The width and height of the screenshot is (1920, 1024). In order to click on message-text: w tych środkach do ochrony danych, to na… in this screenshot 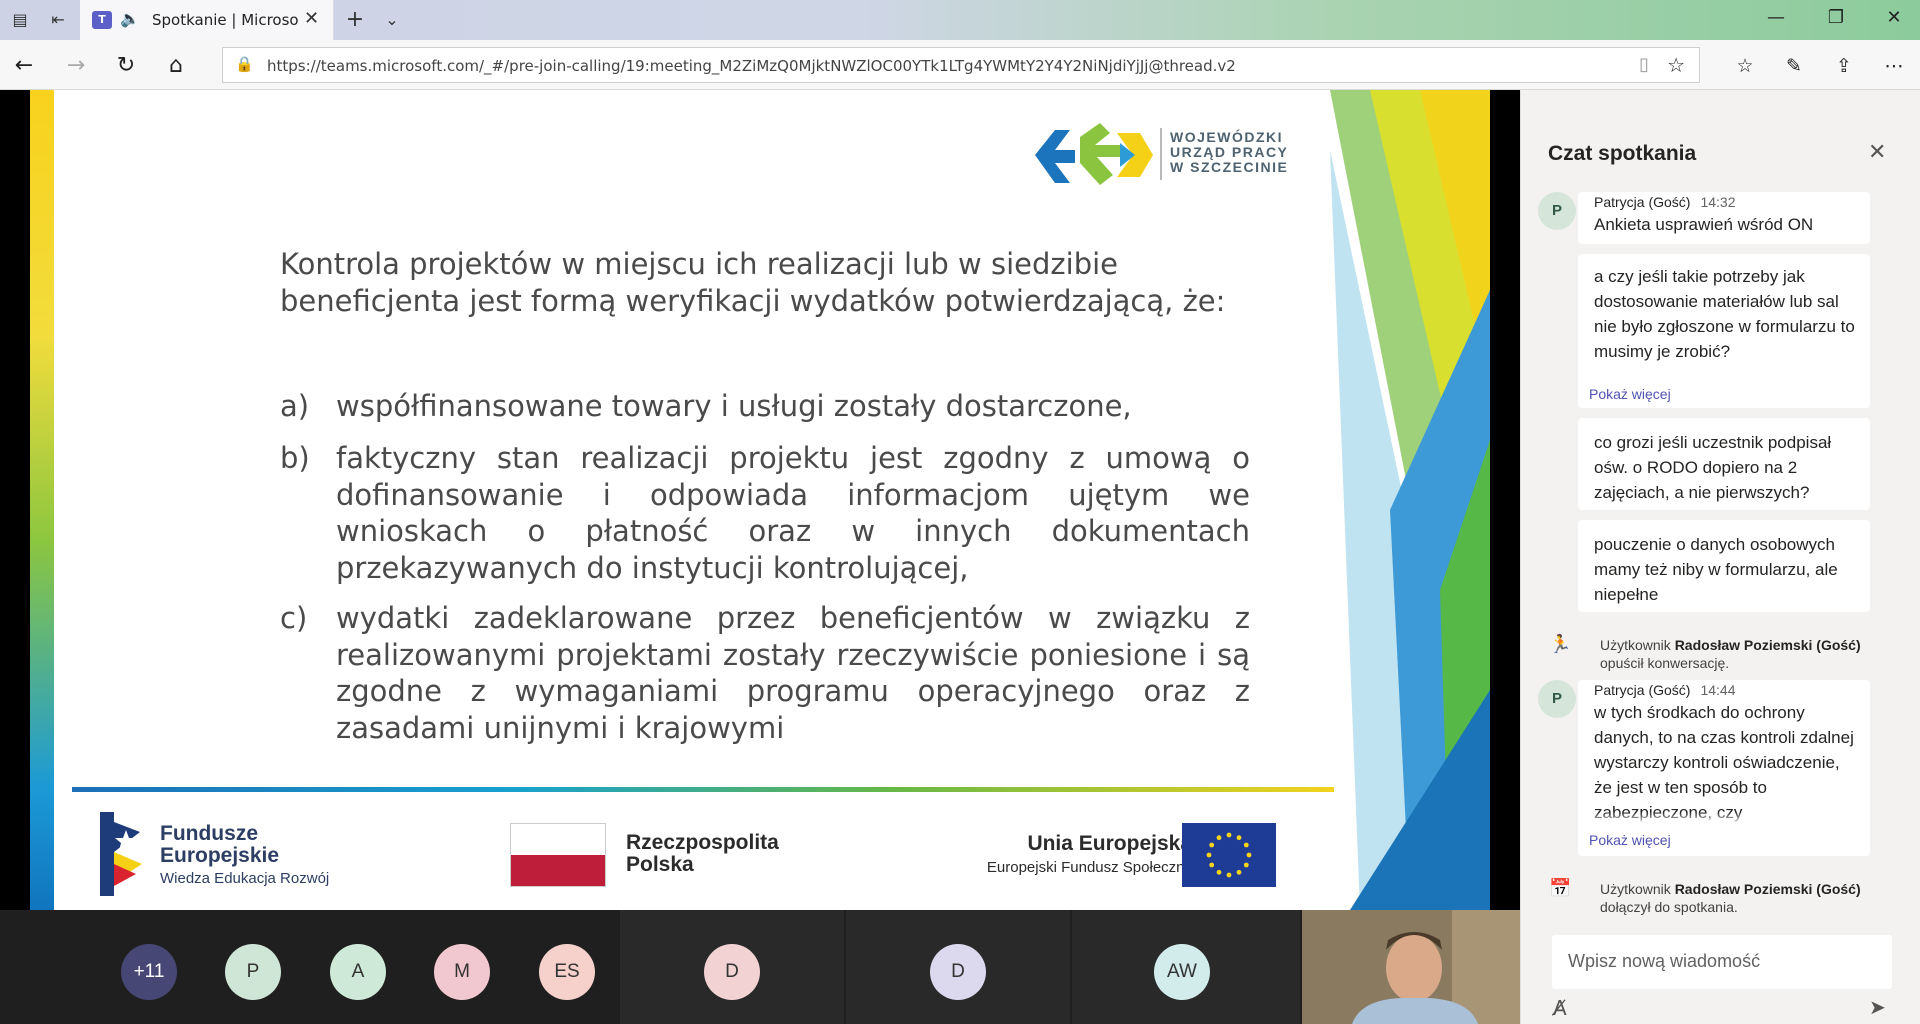, I will do `click(1724, 762)`.